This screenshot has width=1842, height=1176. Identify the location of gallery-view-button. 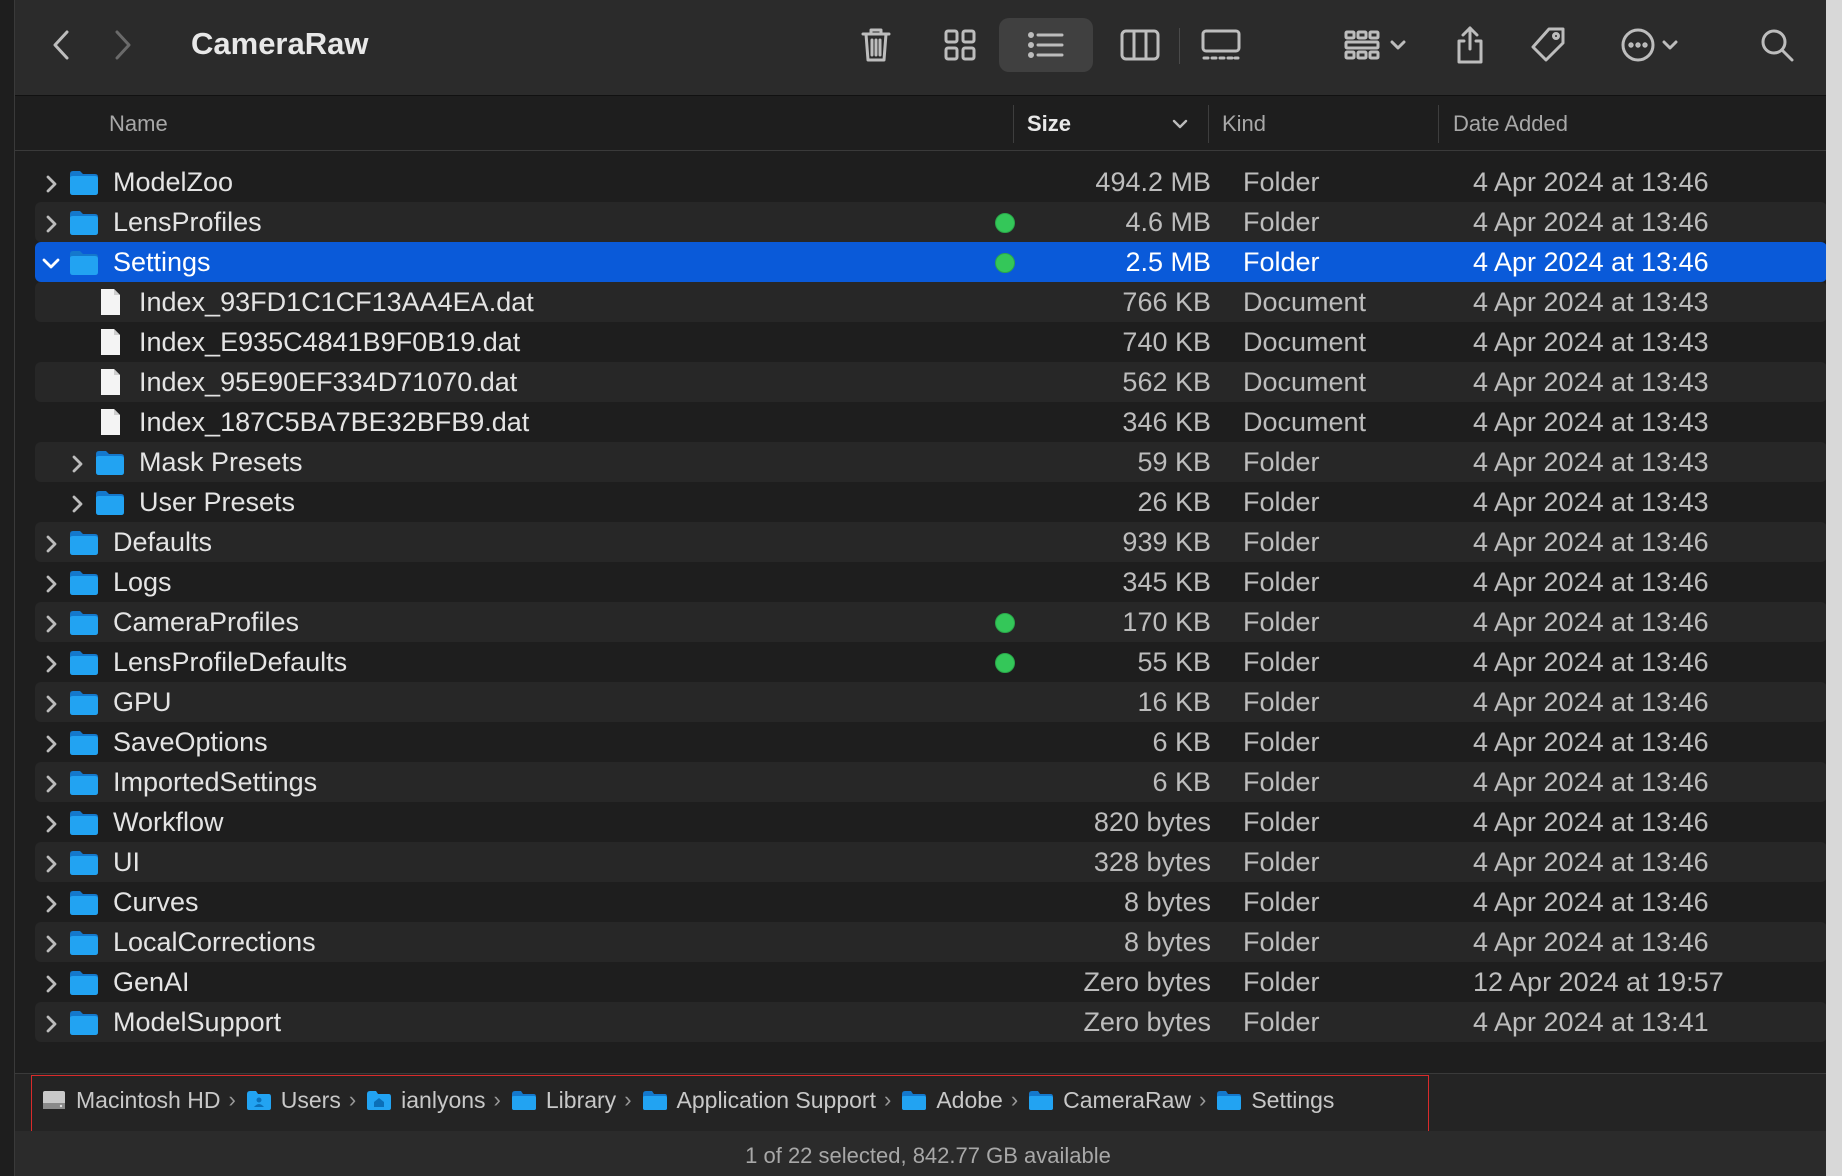
(1221, 45).